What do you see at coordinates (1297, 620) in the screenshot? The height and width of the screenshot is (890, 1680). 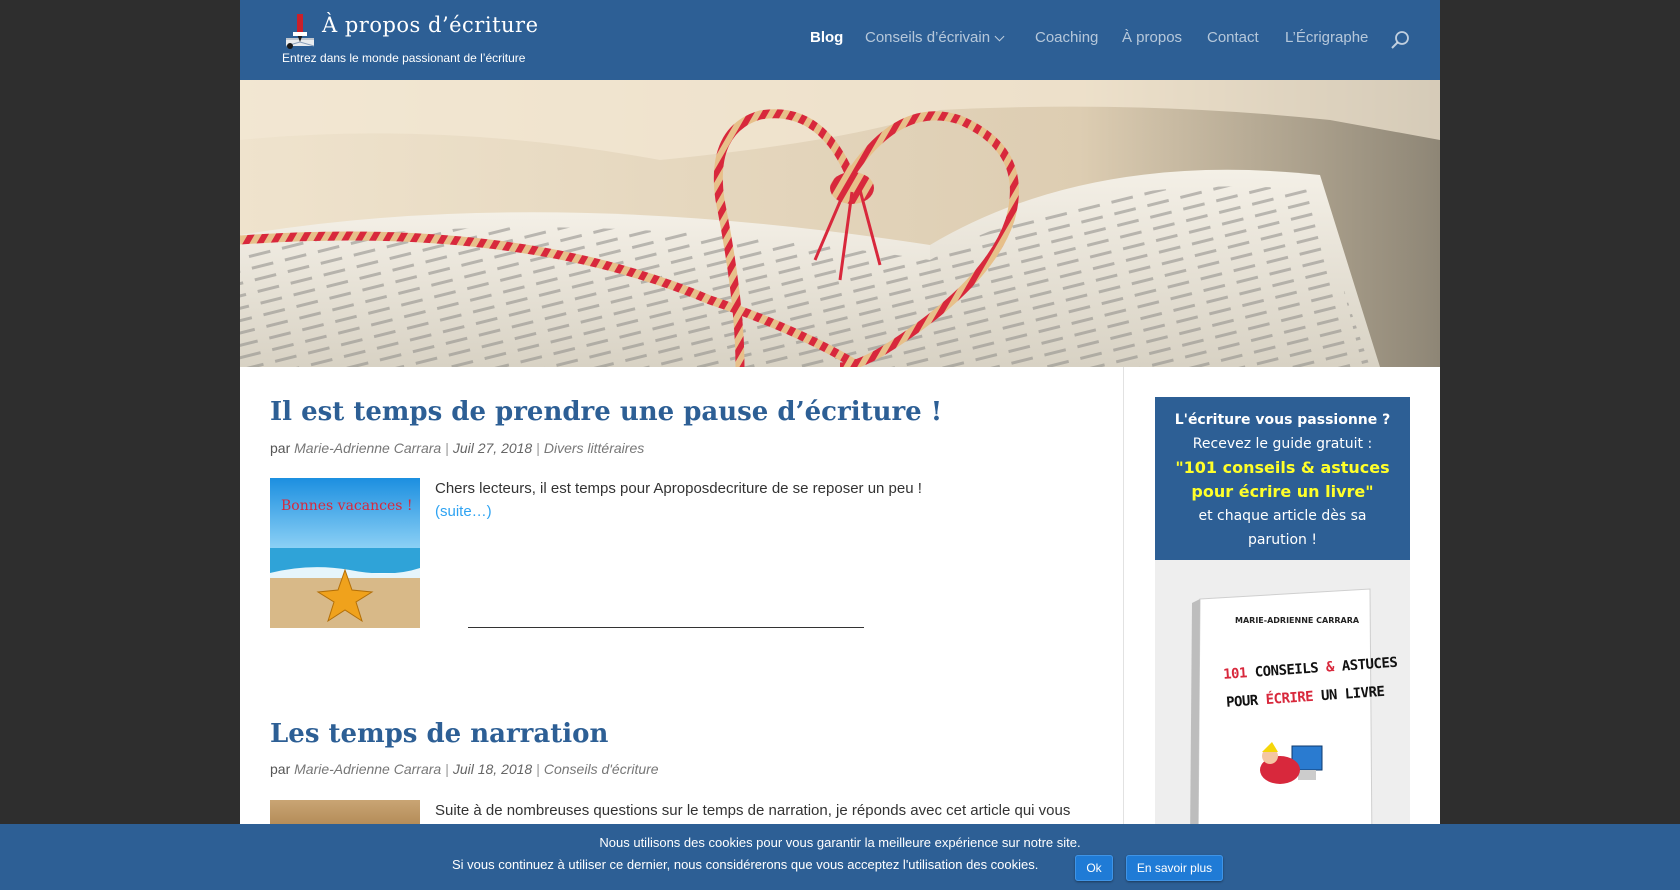 I see `book-author: MARIE-ADRIENNE CARRARA` at bounding box center [1297, 620].